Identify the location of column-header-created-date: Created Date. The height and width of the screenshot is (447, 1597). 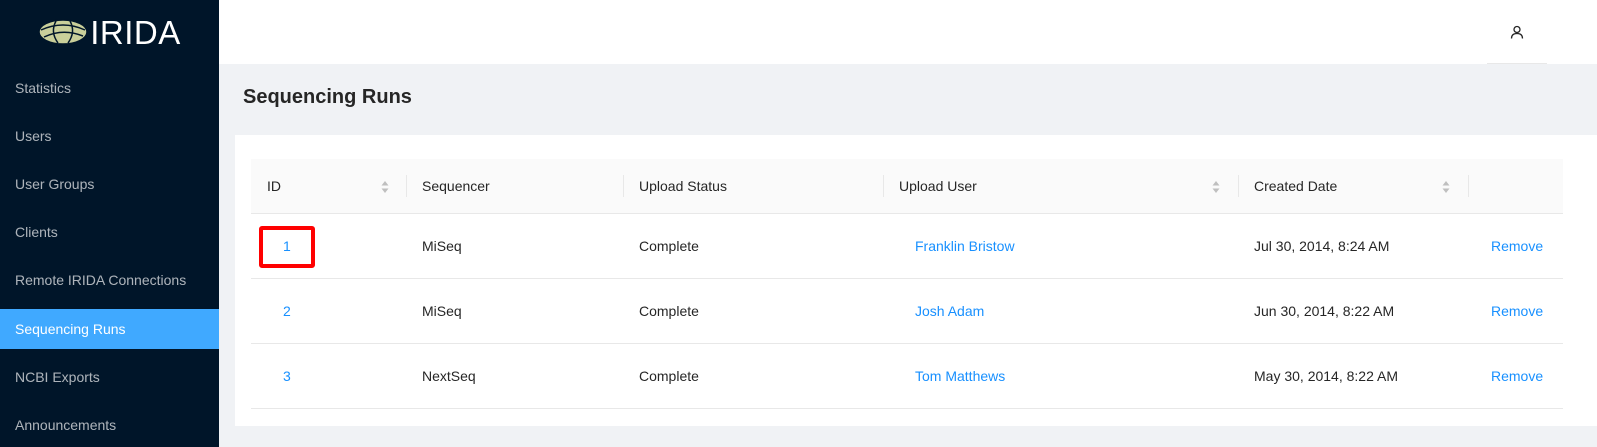
(1353, 186).